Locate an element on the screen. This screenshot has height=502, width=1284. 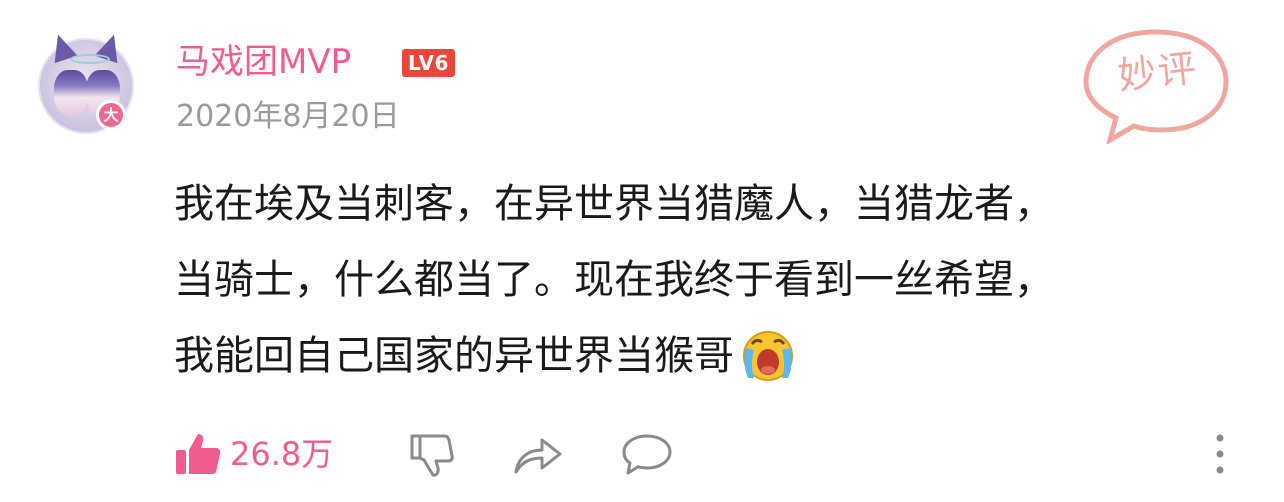
share-icon is located at coordinates (538, 454).